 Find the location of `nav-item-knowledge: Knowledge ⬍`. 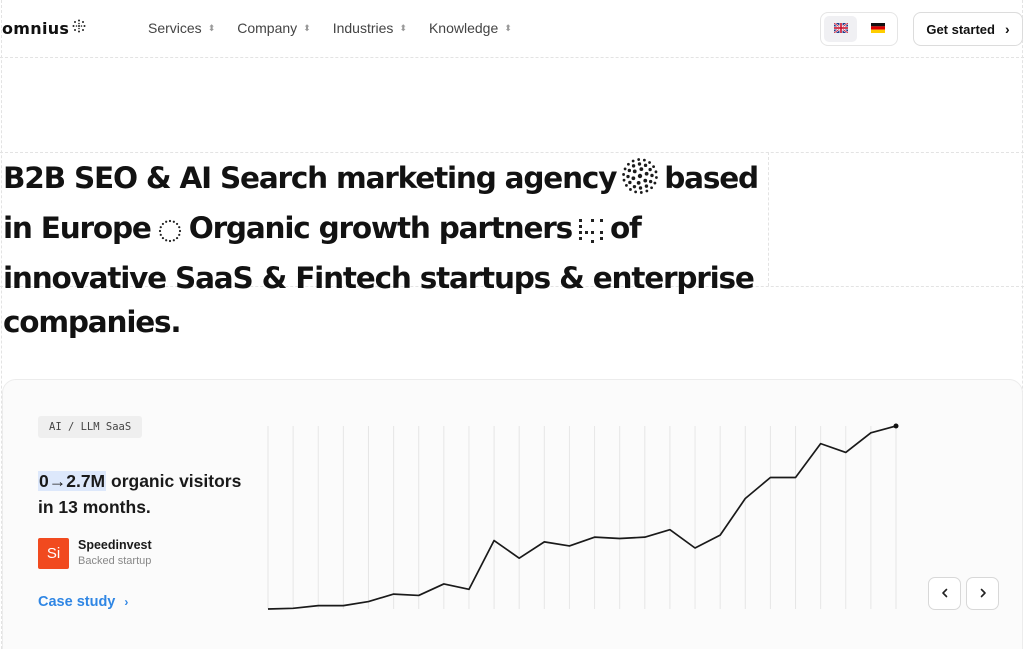

nav-item-knowledge: Knowledge ⬍ is located at coordinates (470, 28).